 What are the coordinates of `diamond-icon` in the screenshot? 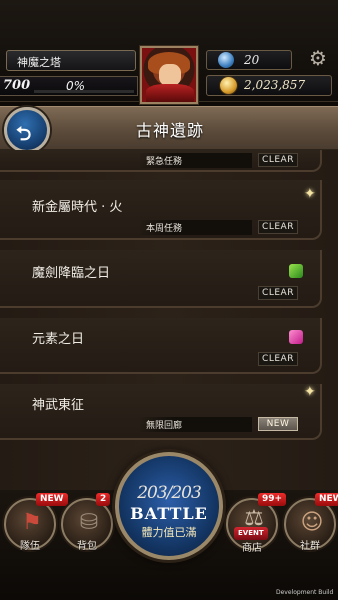 It's located at (226, 60).